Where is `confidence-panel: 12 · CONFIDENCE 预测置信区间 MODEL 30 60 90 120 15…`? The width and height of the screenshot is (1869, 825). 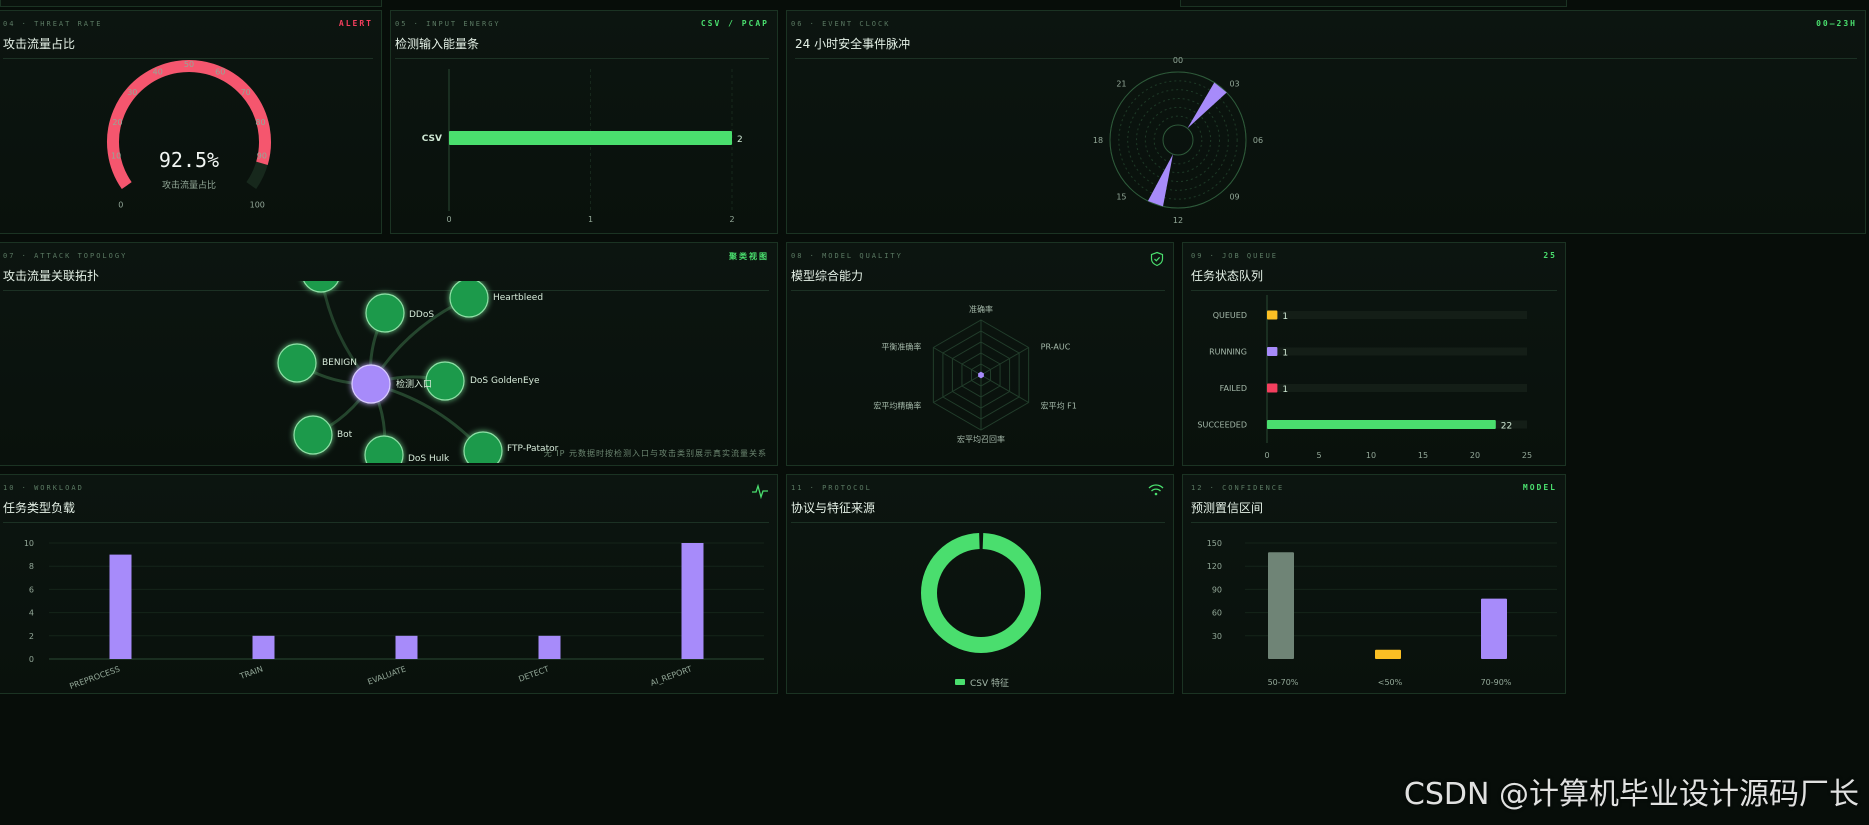 confidence-panel: 12 · CONFIDENCE 预测置信区间 MODEL 30 60 90 120 15… is located at coordinates (1374, 584).